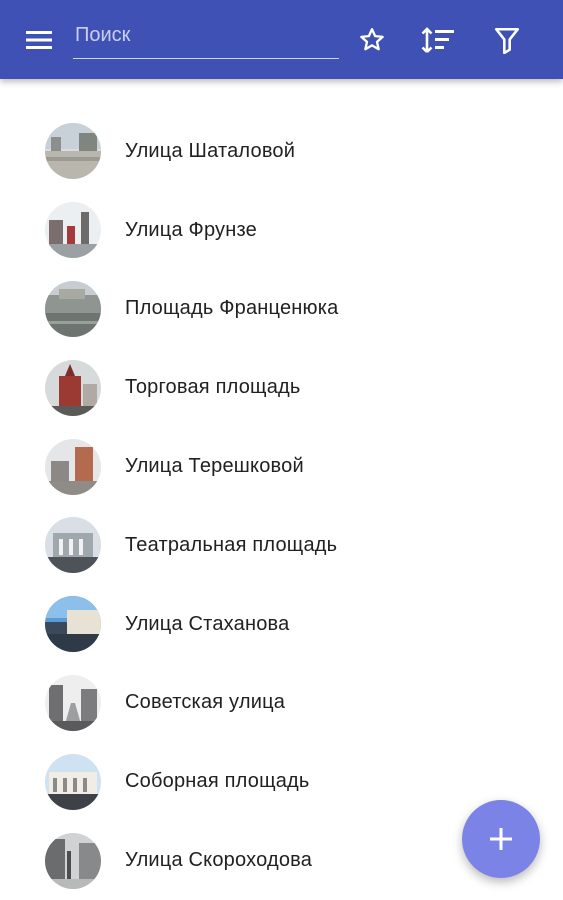  Describe the element at coordinates (214, 466) in the screenshot. I see `street-name: Улица Терешковой` at that location.